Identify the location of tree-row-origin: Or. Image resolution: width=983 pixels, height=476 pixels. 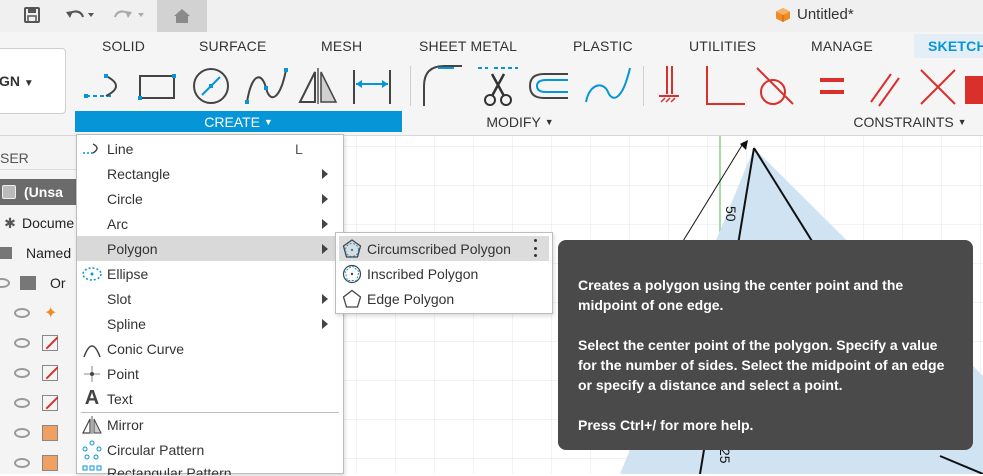
(40, 283).